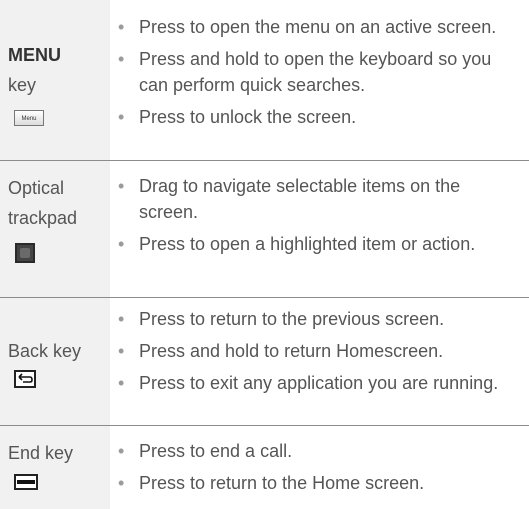  I want to click on key-name: trackpad, so click(43, 218).